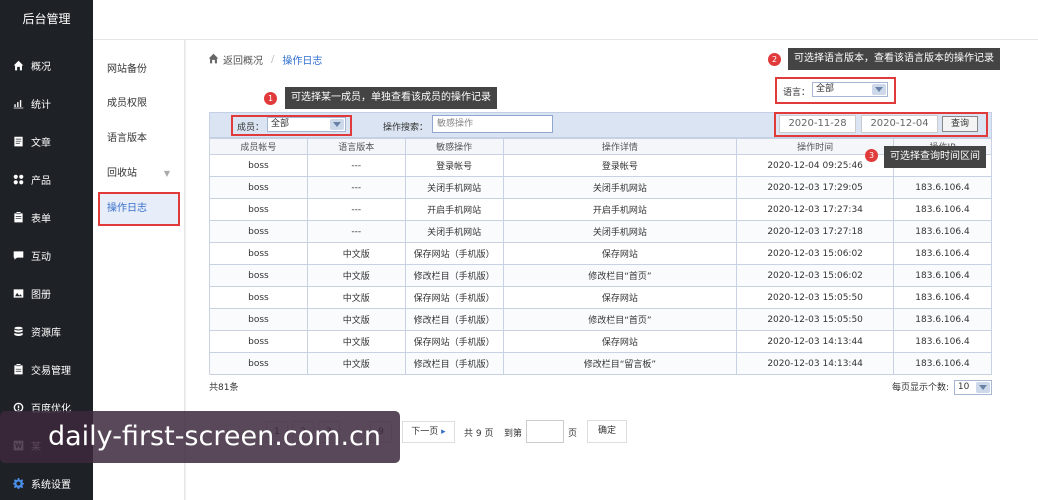  What do you see at coordinates (122, 173) in the screenshot?
I see `submenu-item-label: 回收站` at bounding box center [122, 173].